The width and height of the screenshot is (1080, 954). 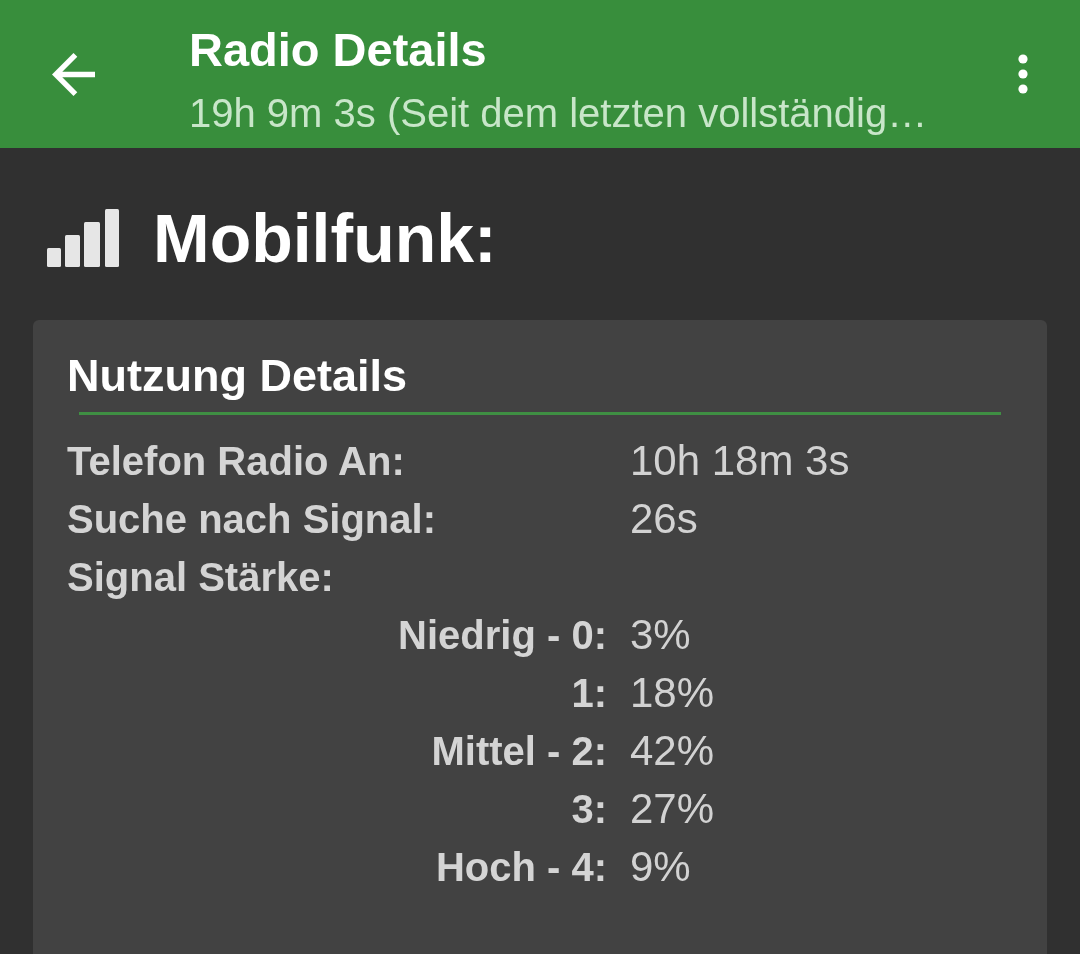 What do you see at coordinates (325, 238) in the screenshot?
I see `section-title: Mobilfunk:` at bounding box center [325, 238].